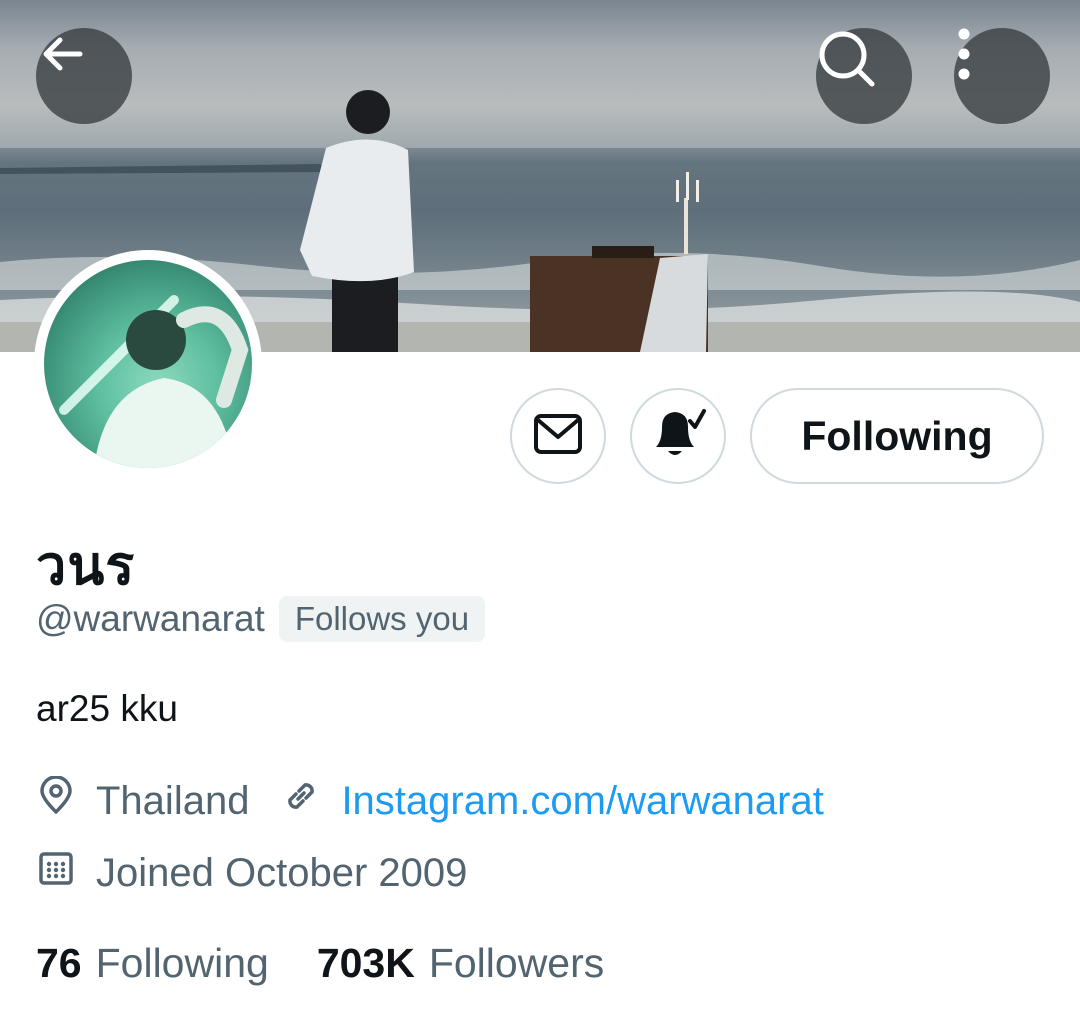 This screenshot has width=1080, height=1012. What do you see at coordinates (84, 76) in the screenshot?
I see `back-button` at bounding box center [84, 76].